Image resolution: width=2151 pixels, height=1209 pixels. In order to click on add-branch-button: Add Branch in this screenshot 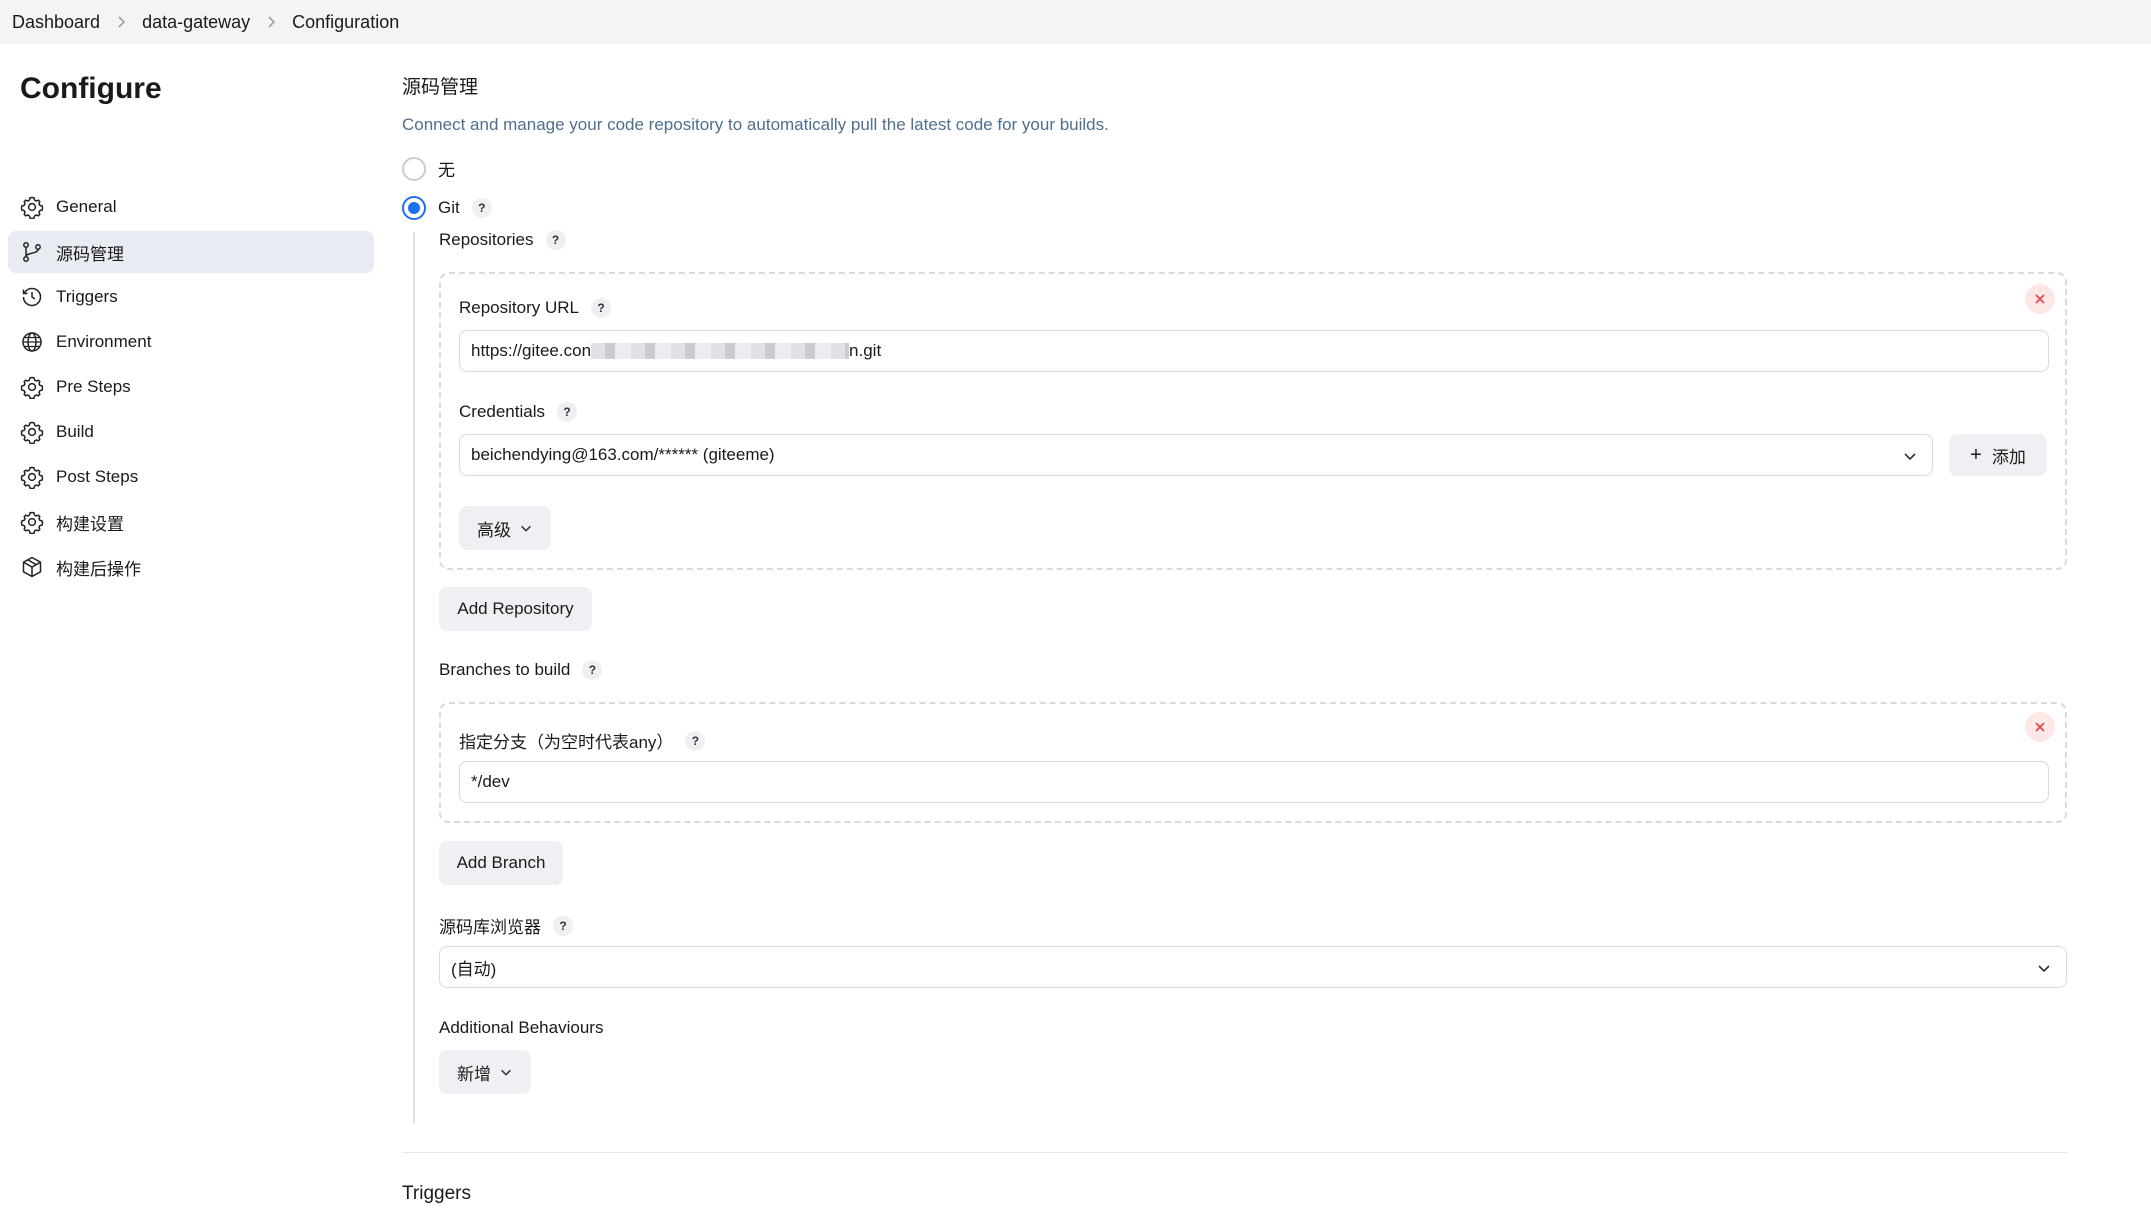, I will do `click(501, 863)`.